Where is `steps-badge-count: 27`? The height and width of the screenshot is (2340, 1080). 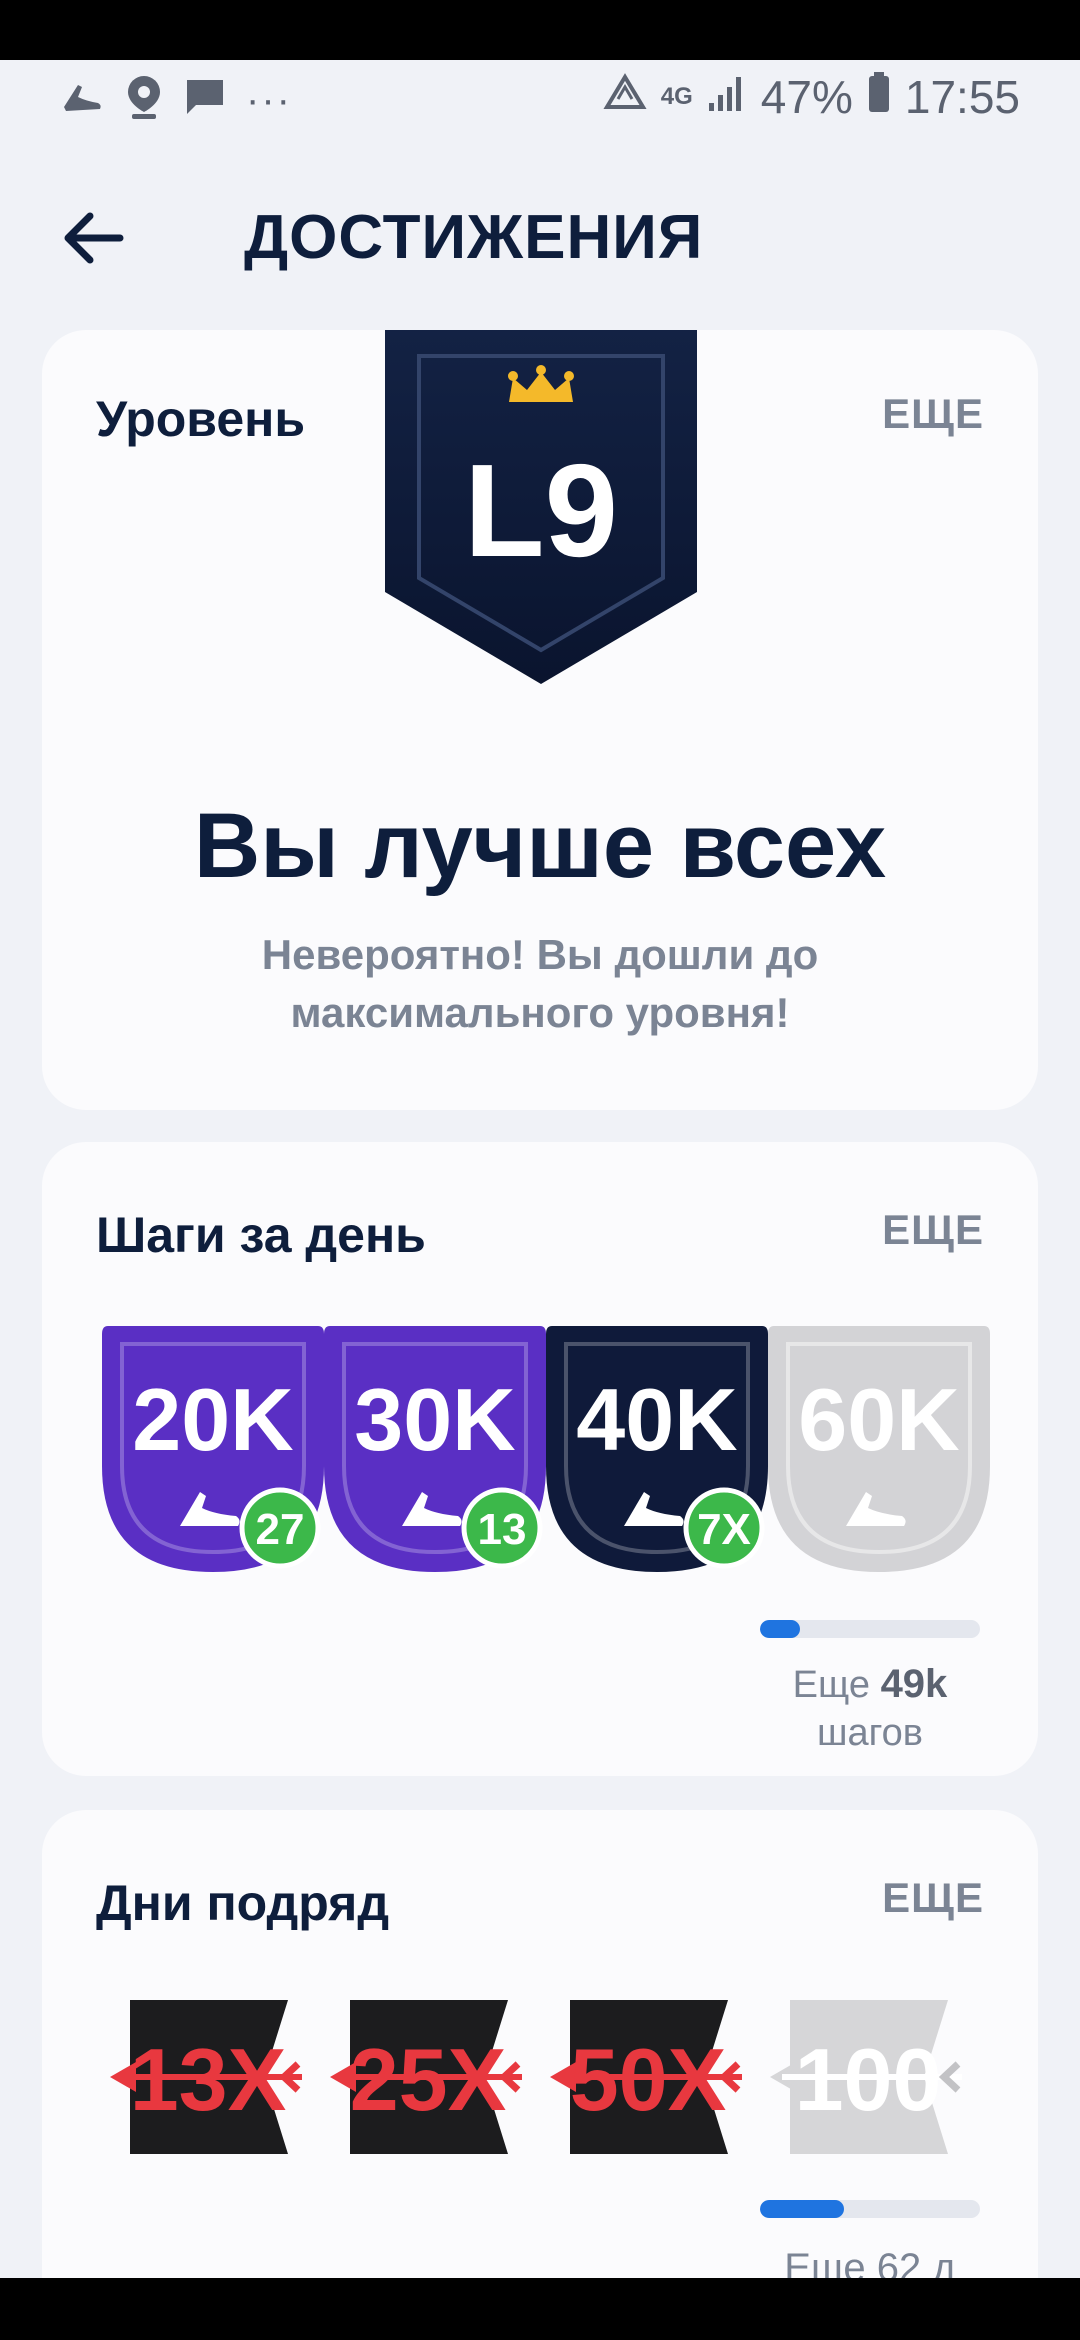 steps-badge-count: 27 is located at coordinates (280, 1529).